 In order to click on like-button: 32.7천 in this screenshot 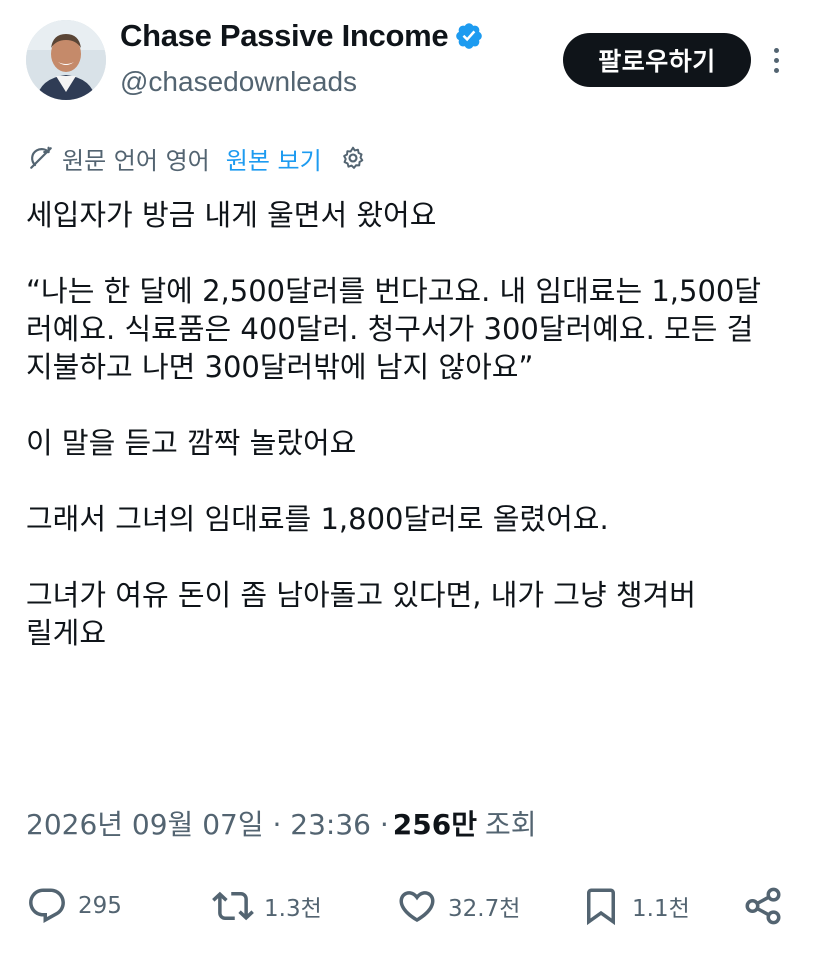, I will do `click(458, 906)`.